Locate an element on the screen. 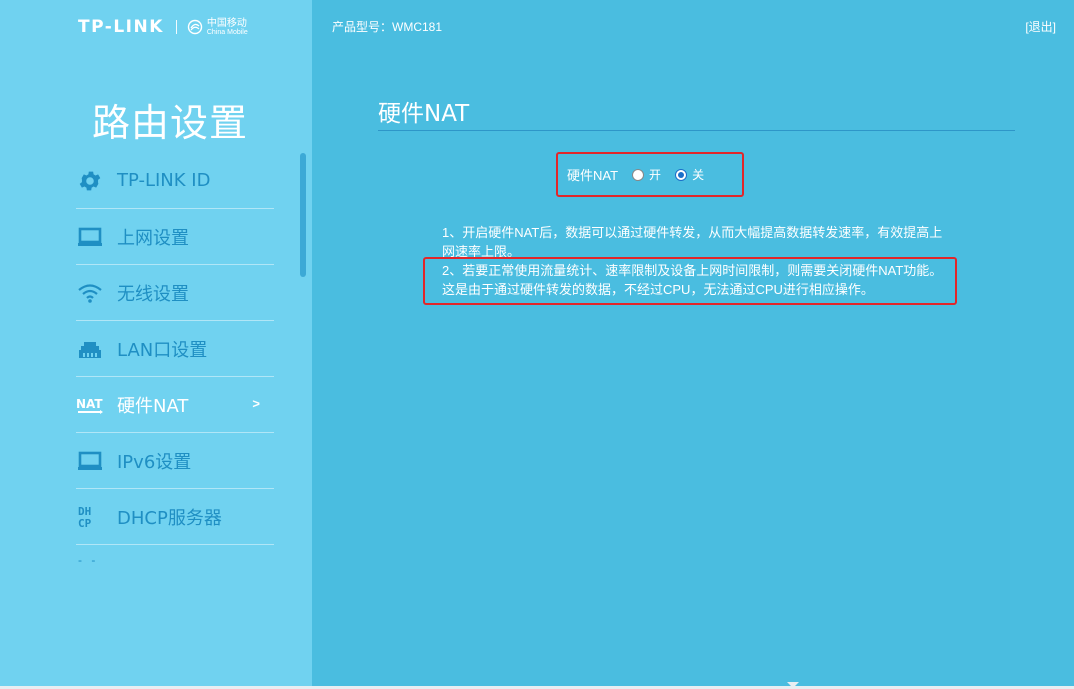 The image size is (1074, 689). nat-on-radio: 开 is located at coordinates (646, 174).